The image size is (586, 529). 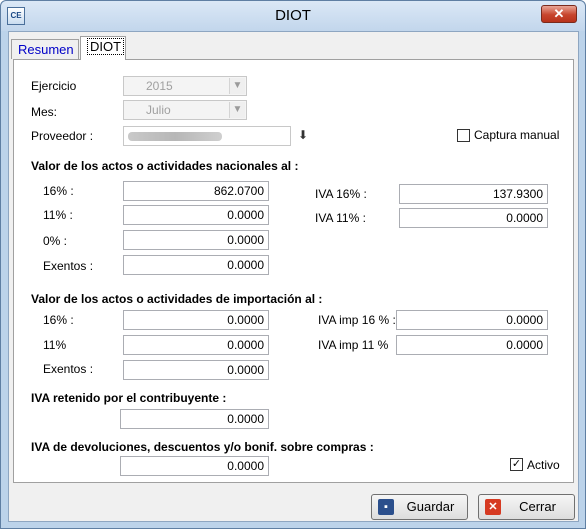 I want to click on tab-resumen: Resumen, so click(x=45, y=49).